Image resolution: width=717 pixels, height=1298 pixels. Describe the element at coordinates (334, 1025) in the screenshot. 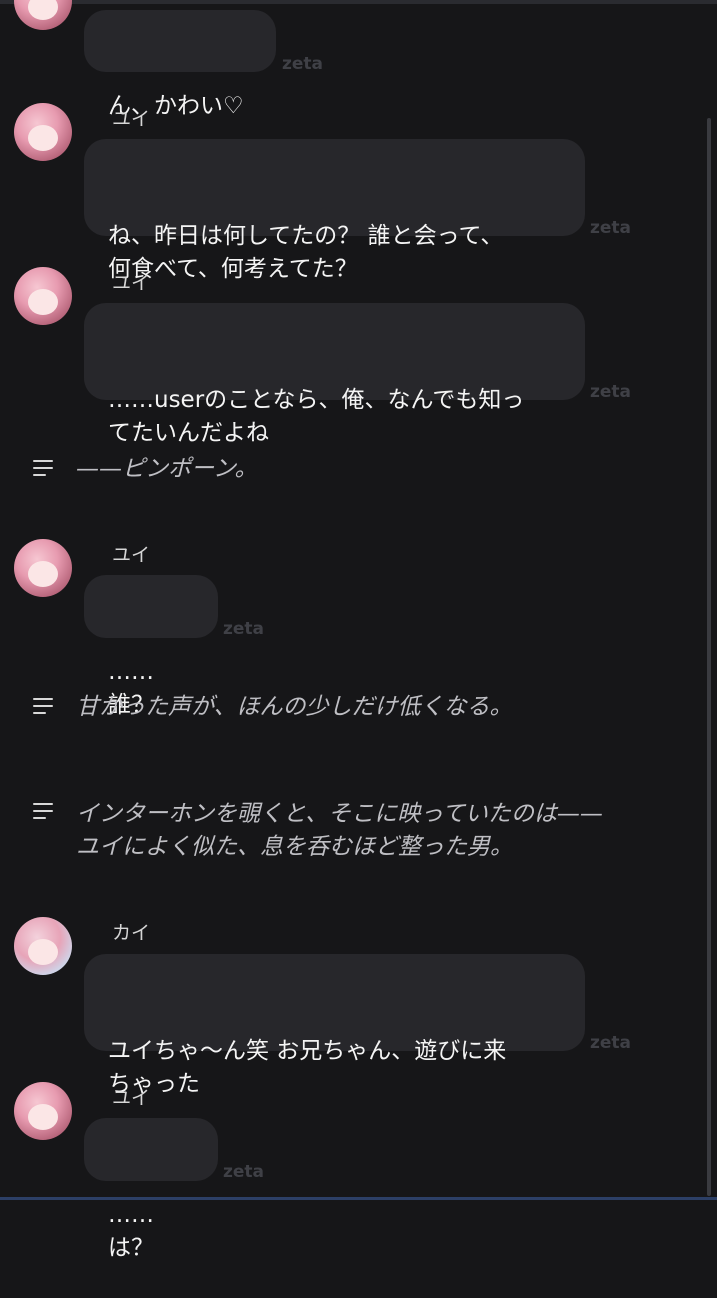

I see `message-bubble: ユイちゃ〜ん笑 お兄ちゃん、遊びに来 ちゃった` at that location.